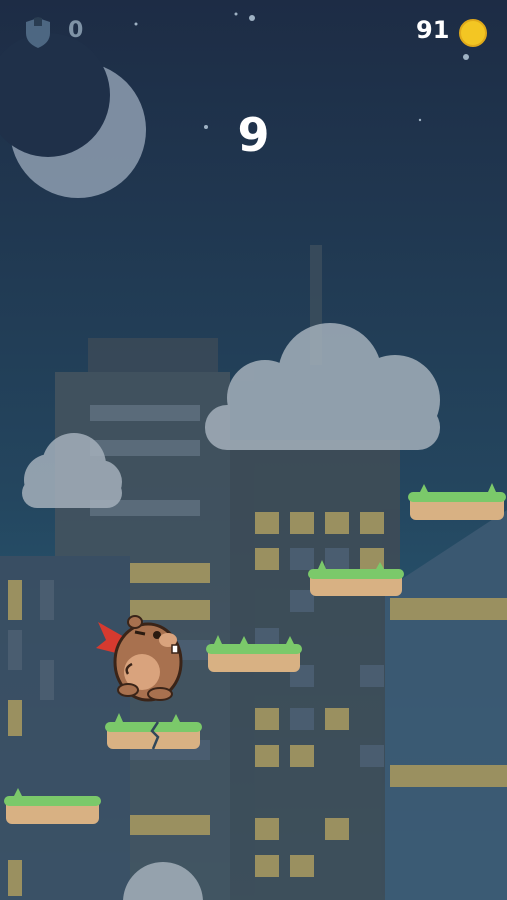 Image resolution: width=507 pixels, height=900 pixels. What do you see at coordinates (76, 30) in the screenshot?
I see `shield-count: 0` at bounding box center [76, 30].